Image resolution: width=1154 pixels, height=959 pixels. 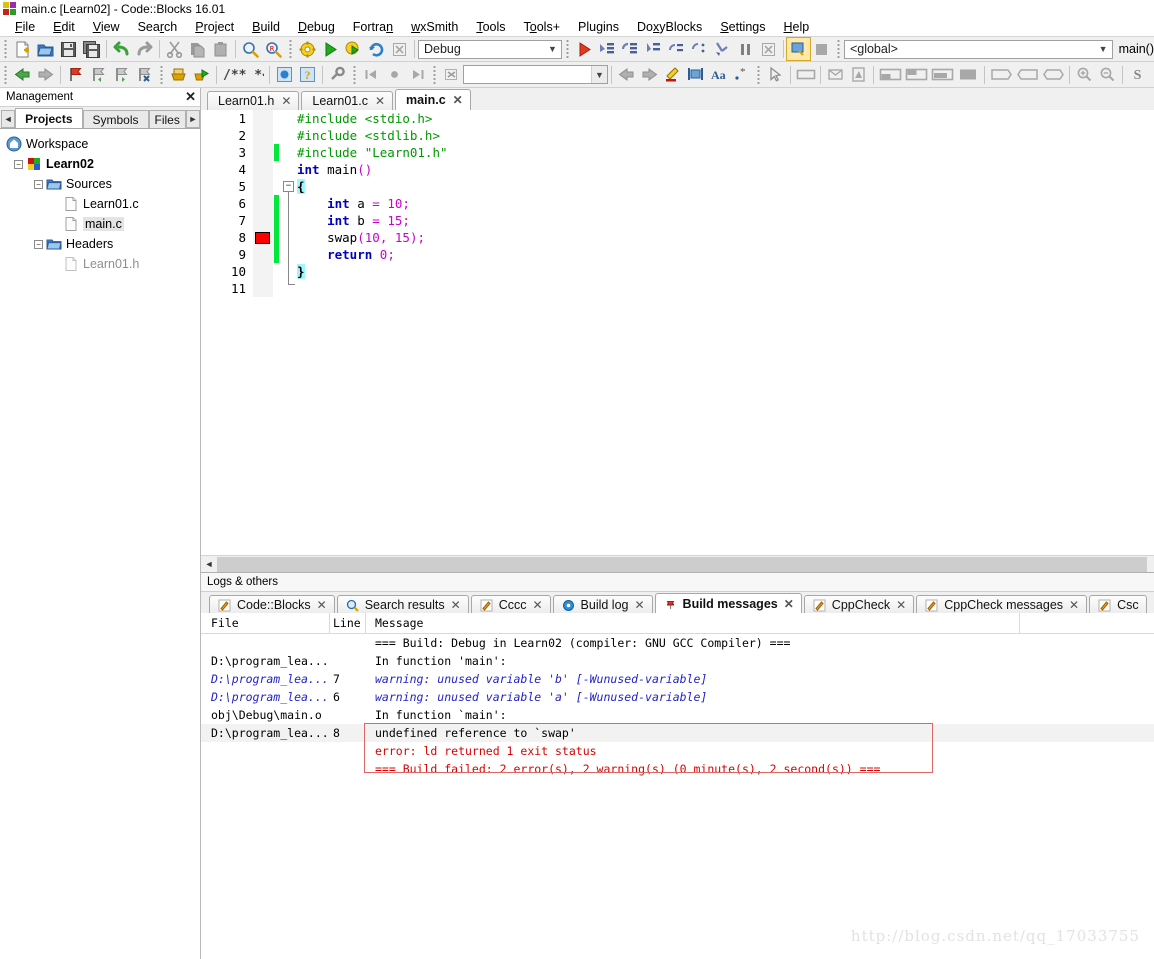 I want to click on scrollbar-thumb, so click(x=682, y=564).